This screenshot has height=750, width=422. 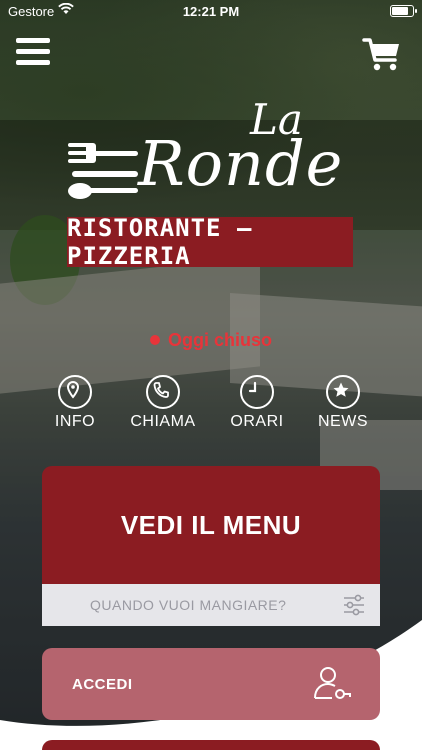 I want to click on phone-icon, so click(x=163, y=392).